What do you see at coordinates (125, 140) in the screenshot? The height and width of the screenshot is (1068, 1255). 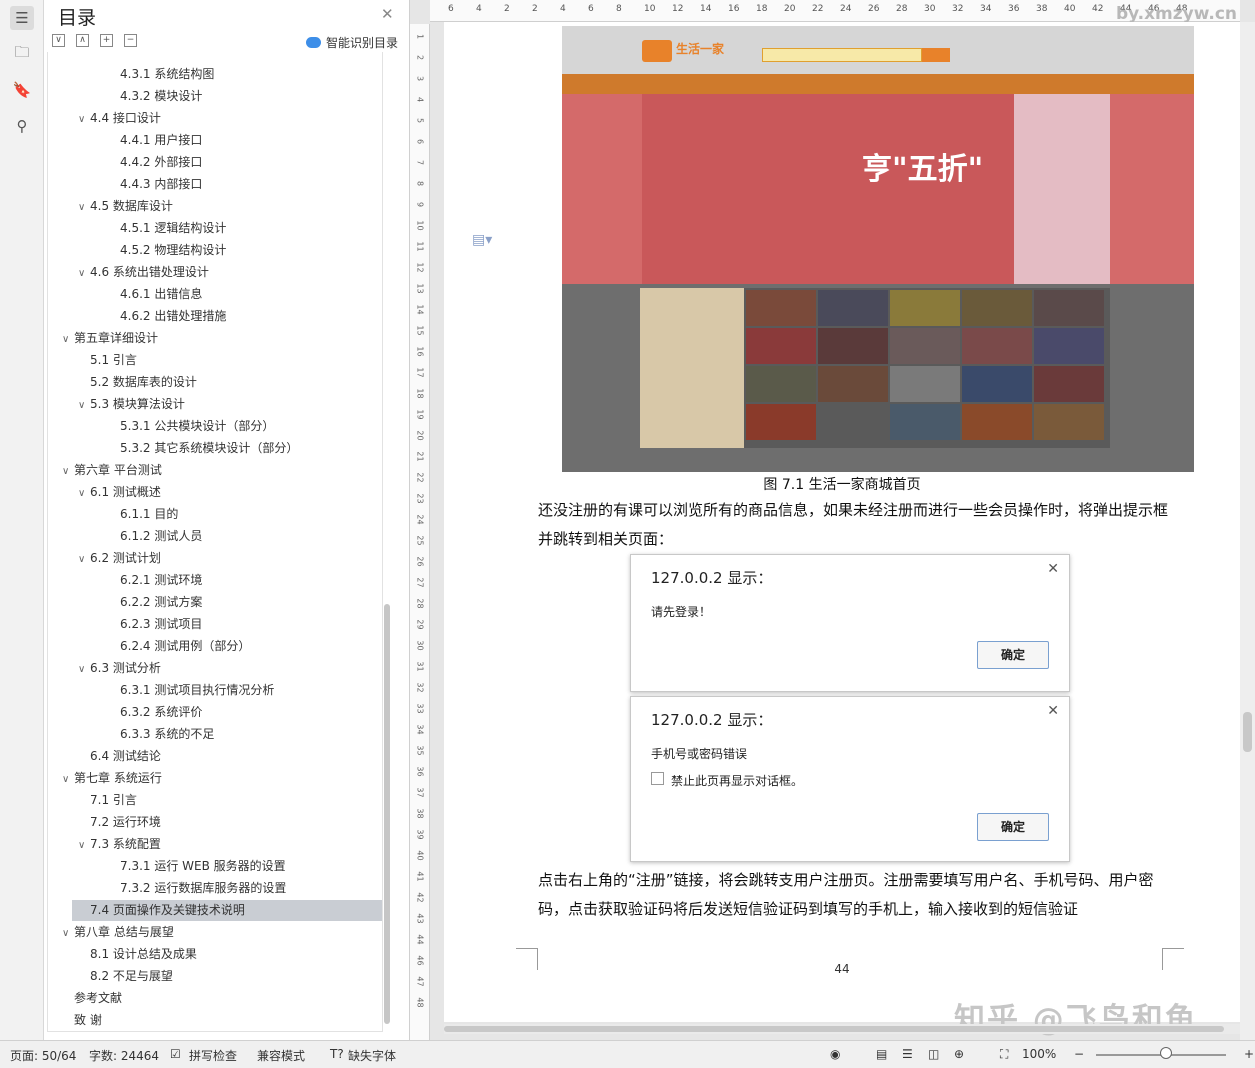 I see `toc-item: 4.4.1 用户接口` at bounding box center [125, 140].